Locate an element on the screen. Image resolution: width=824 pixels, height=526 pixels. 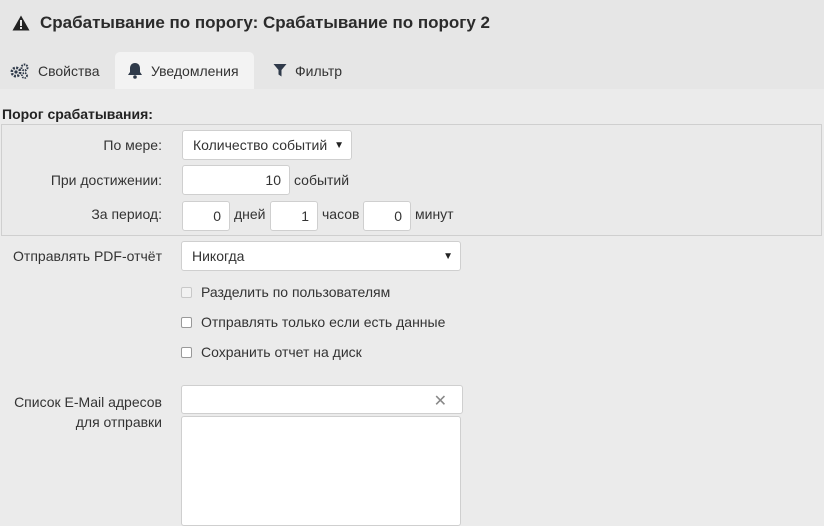
tab-bar: Свойства Уведомления Фильтр is located at coordinates (412, 67).